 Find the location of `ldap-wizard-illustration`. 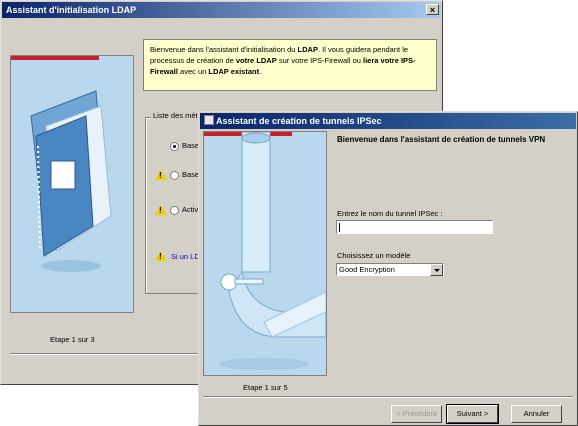

ldap-wizard-illustration is located at coordinates (72, 184).